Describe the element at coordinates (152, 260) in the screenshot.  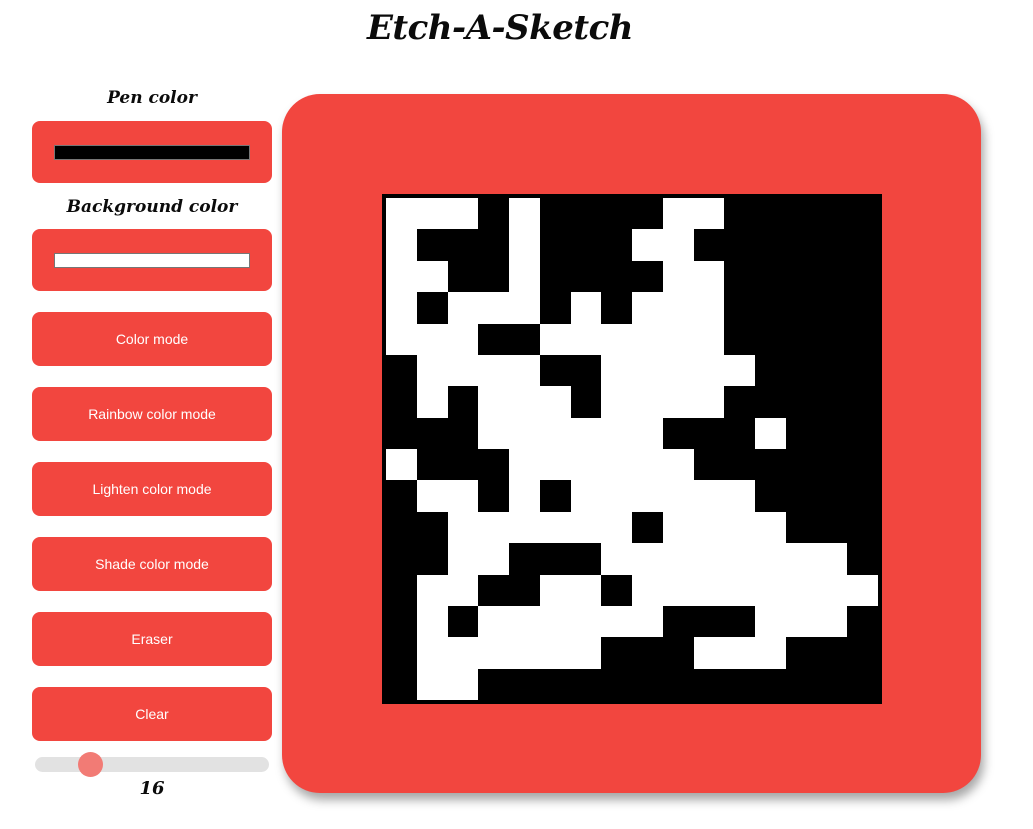
I see `background-color-picker` at that location.